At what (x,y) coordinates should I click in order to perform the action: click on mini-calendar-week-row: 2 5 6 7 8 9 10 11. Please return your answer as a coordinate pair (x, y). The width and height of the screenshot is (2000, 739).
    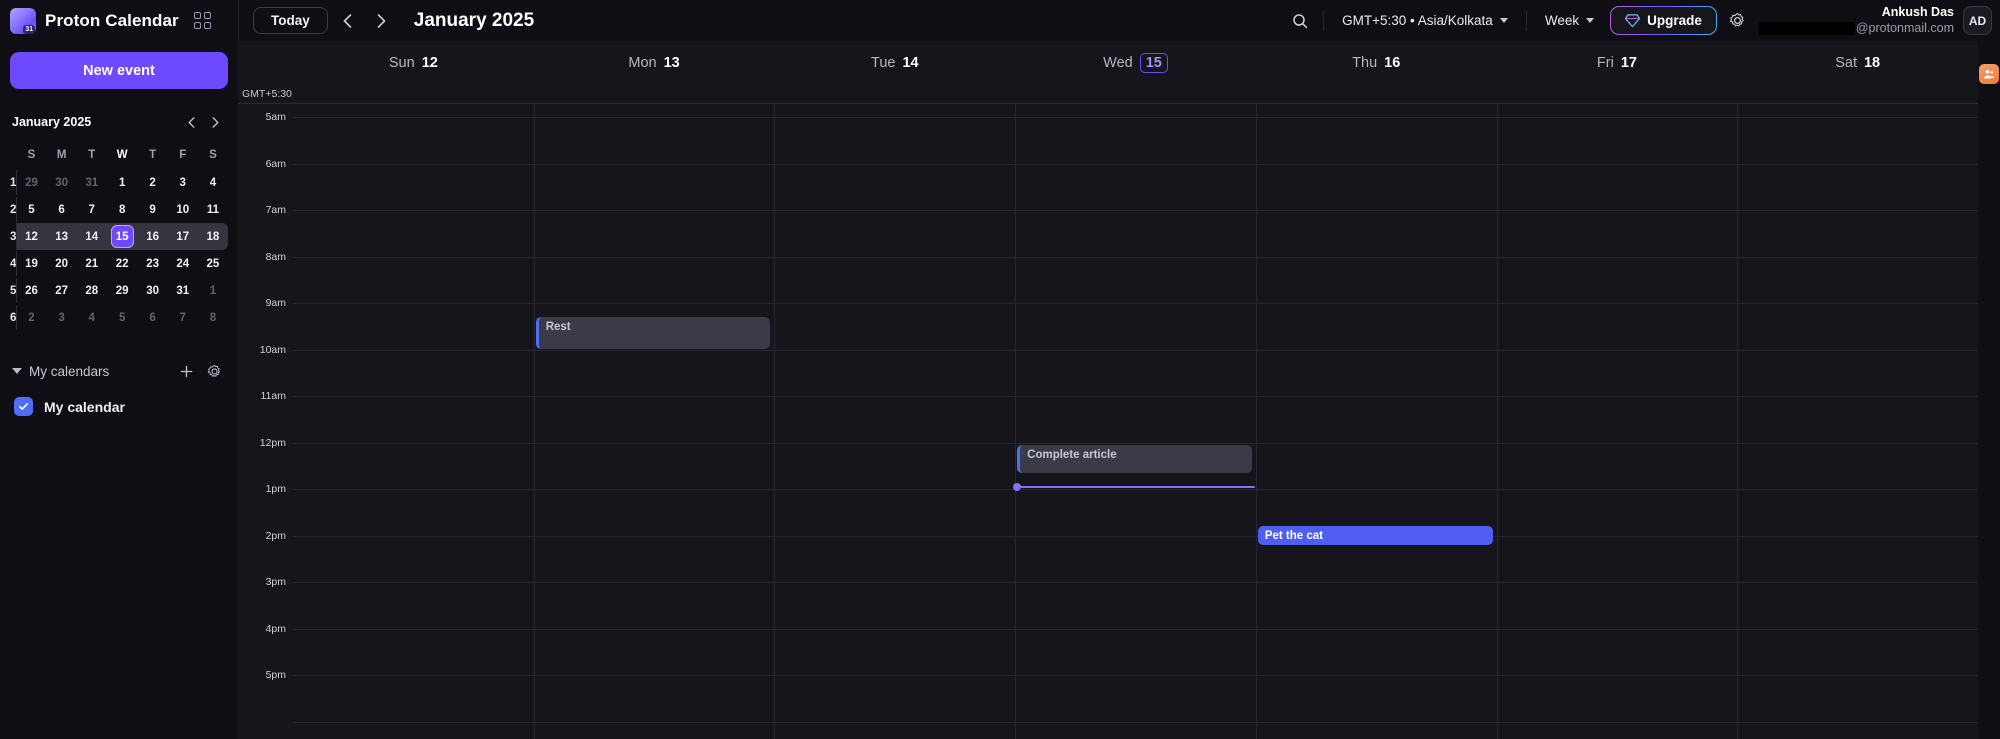
    Looking at the image, I should click on (119, 209).